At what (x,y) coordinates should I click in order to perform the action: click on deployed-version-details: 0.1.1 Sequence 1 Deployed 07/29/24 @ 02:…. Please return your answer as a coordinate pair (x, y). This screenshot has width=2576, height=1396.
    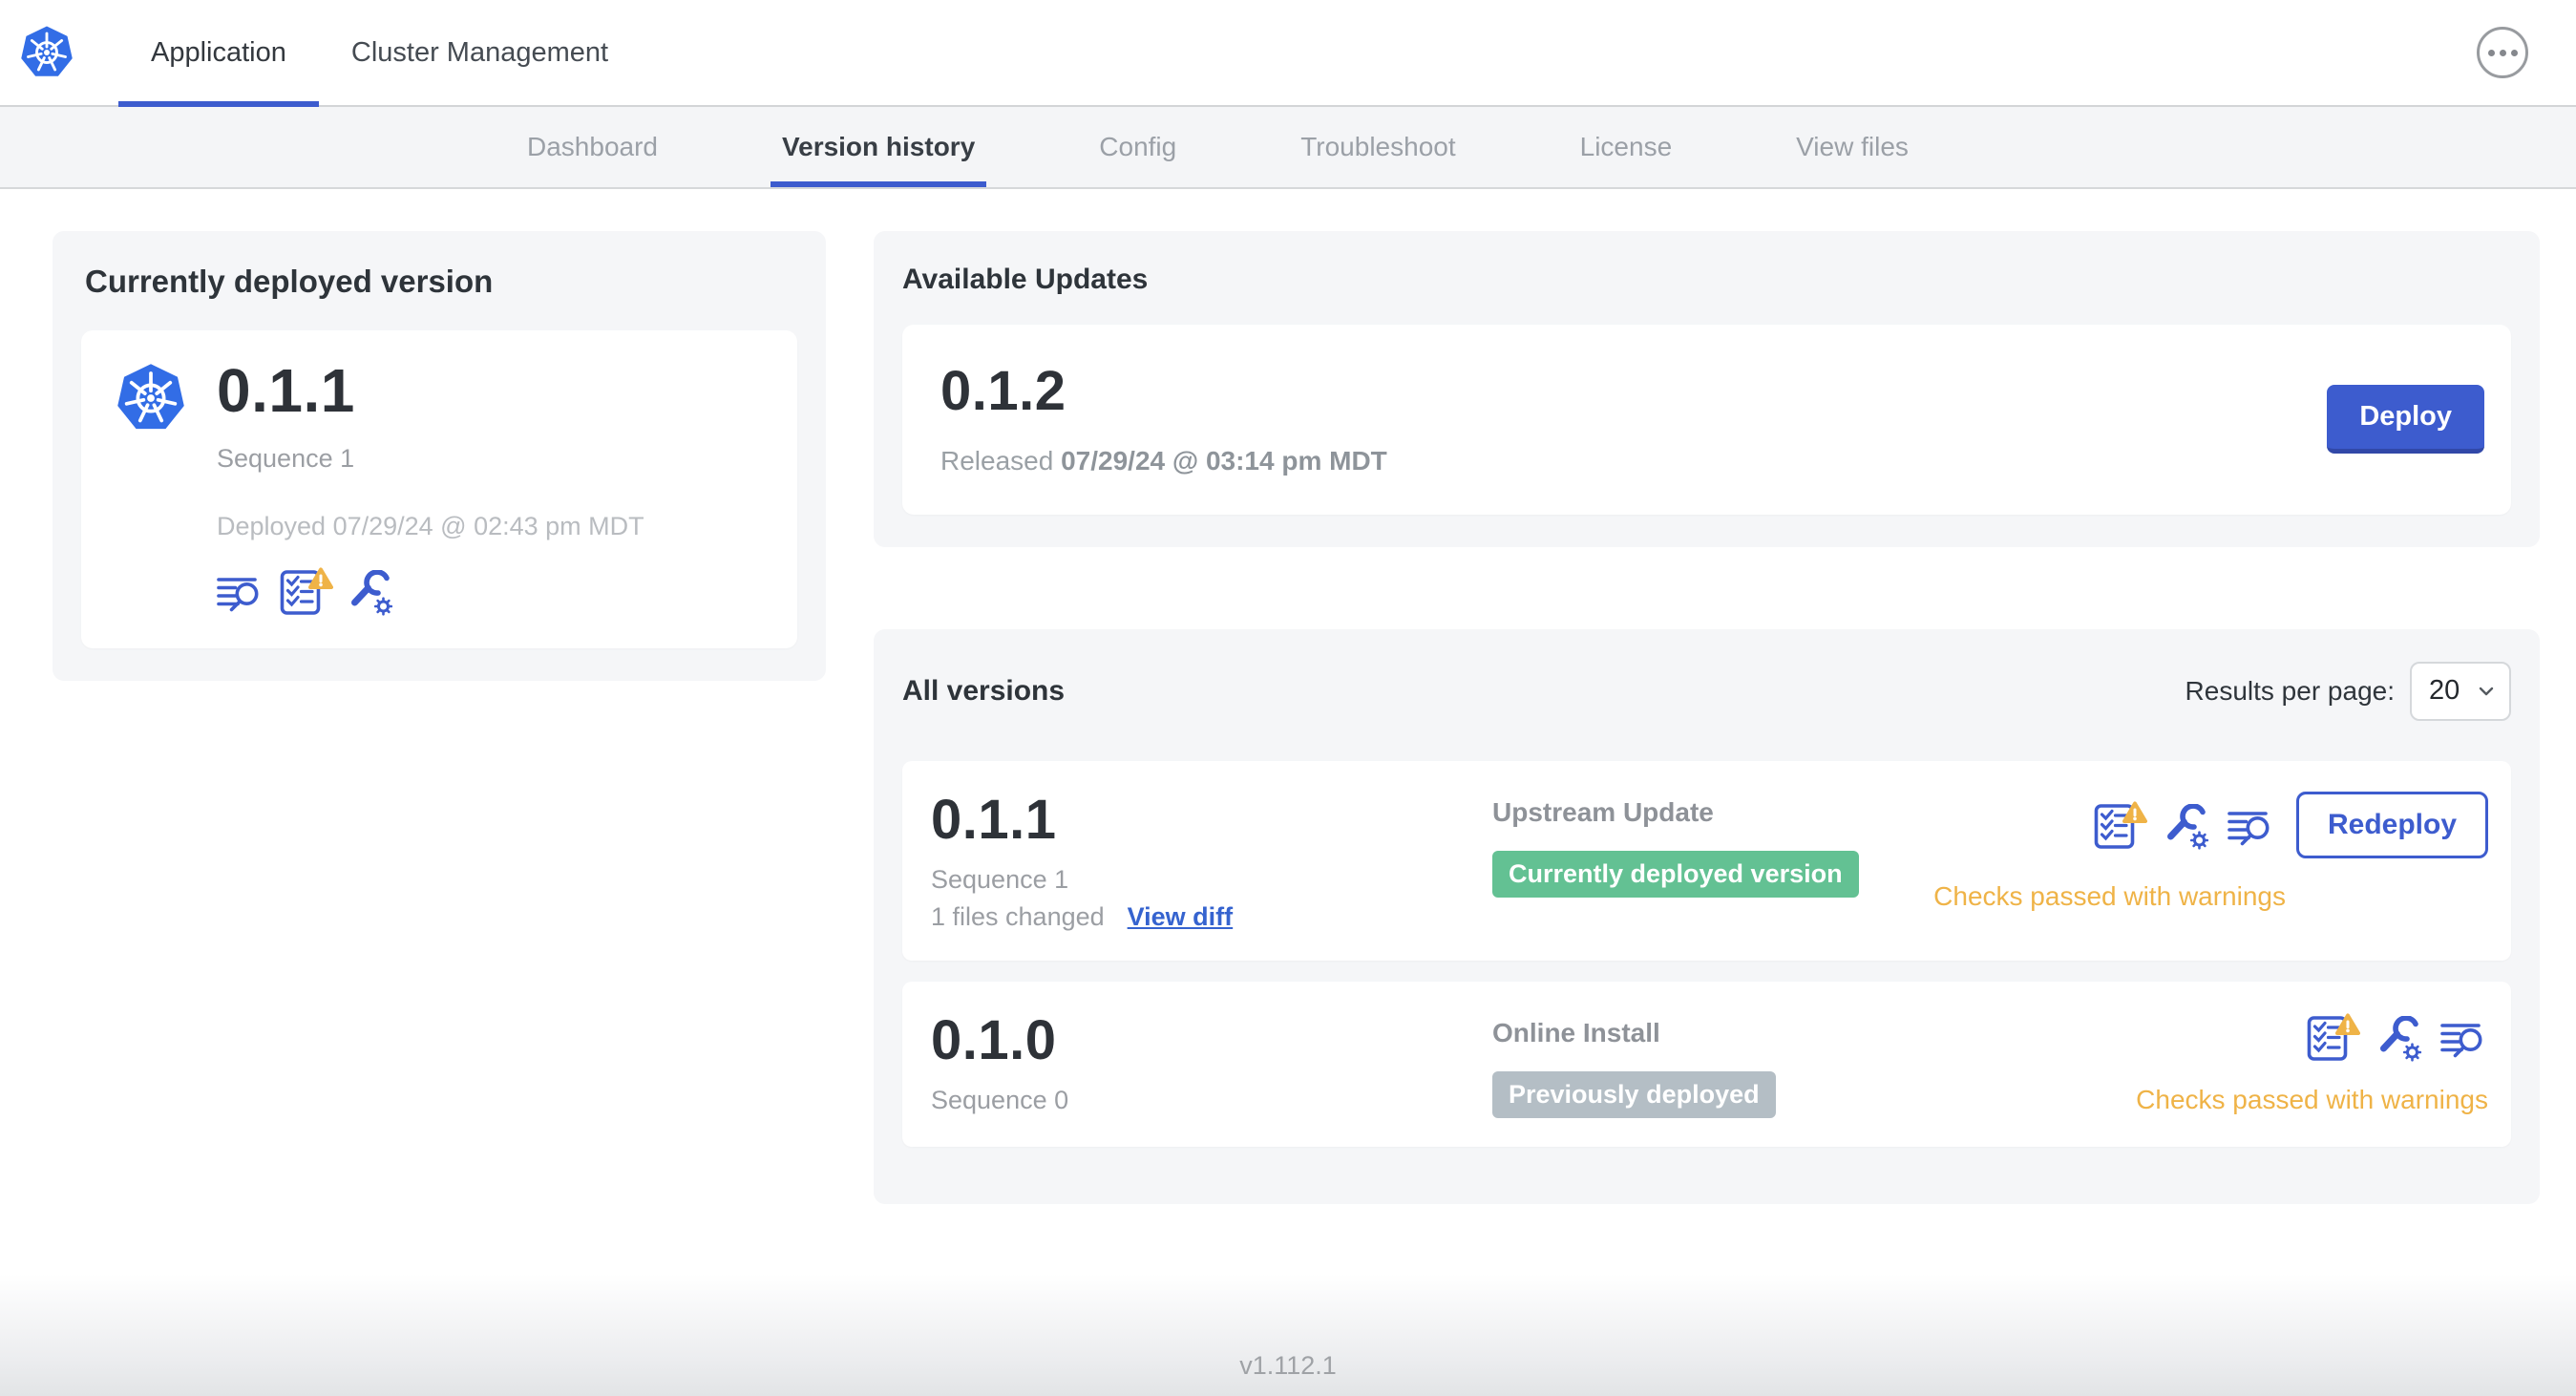
    Looking at the image, I should click on (430, 486).